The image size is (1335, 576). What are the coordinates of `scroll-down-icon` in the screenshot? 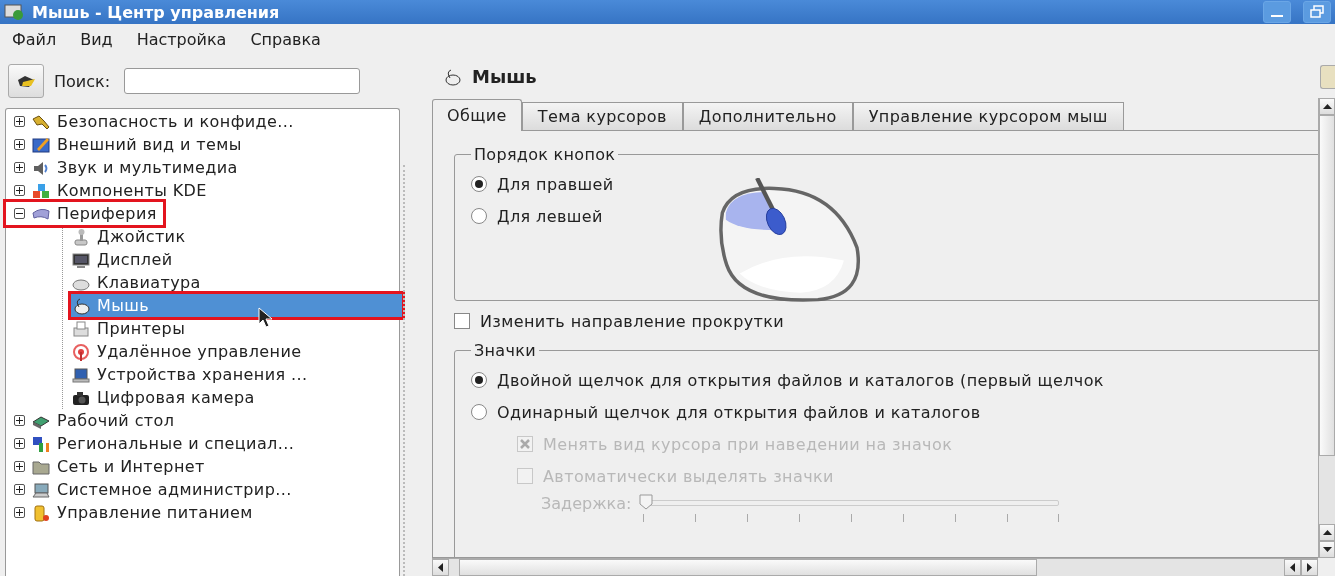 It's located at (1327, 549).